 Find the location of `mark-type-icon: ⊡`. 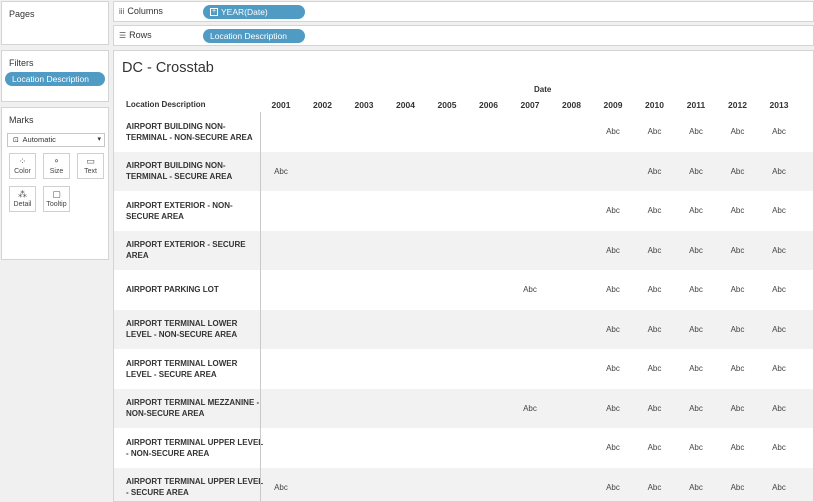

mark-type-icon: ⊡ is located at coordinates (16, 140).